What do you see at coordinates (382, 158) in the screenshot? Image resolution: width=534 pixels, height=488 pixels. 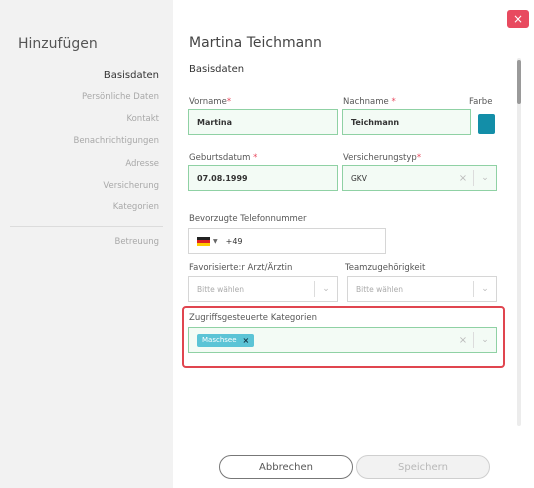 I see `versicherungstyp-label: Versicherungstyp*` at bounding box center [382, 158].